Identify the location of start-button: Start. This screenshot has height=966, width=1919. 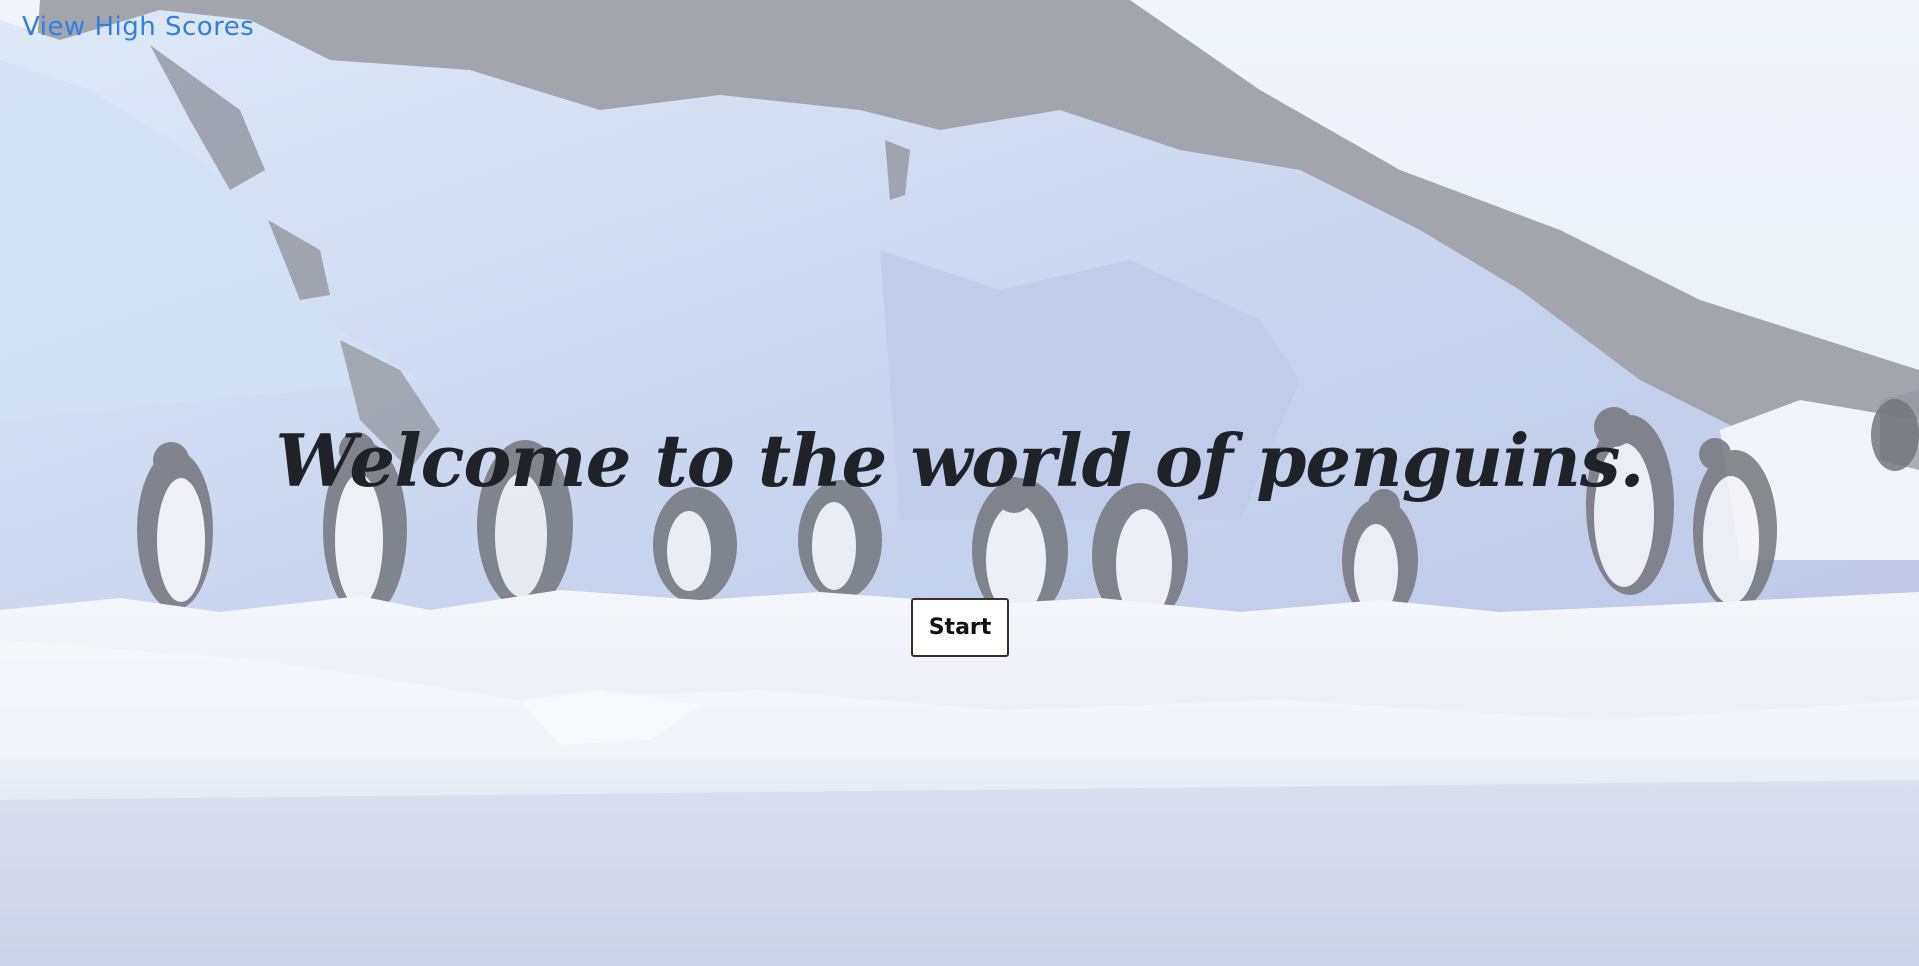
(960, 627).